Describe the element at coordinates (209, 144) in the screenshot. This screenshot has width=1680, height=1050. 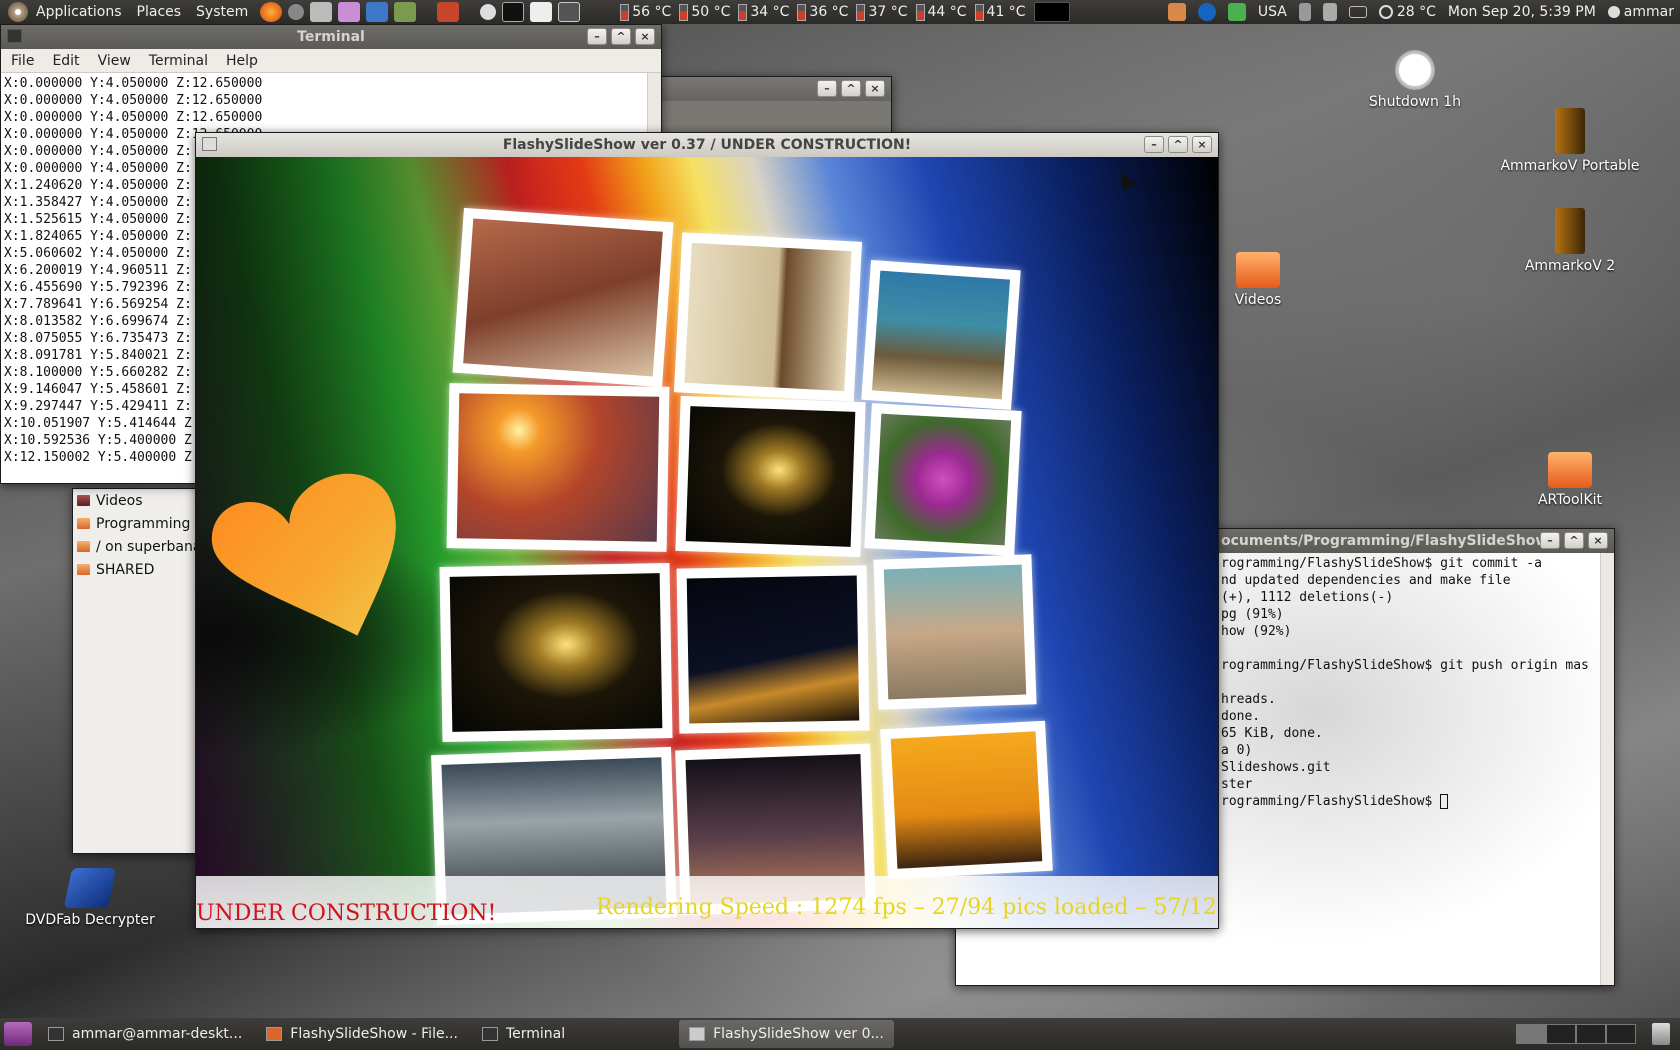
I see `window-menu-icon` at that location.